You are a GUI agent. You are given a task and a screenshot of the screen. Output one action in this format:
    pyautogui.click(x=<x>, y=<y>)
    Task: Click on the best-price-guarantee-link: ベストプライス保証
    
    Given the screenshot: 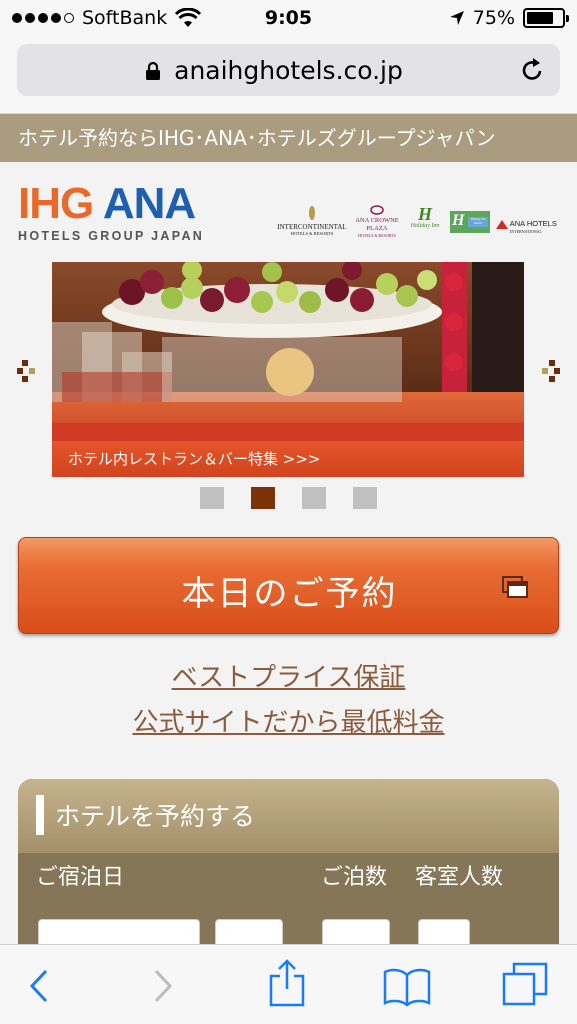 What is the action you would take?
    pyautogui.click(x=288, y=675)
    